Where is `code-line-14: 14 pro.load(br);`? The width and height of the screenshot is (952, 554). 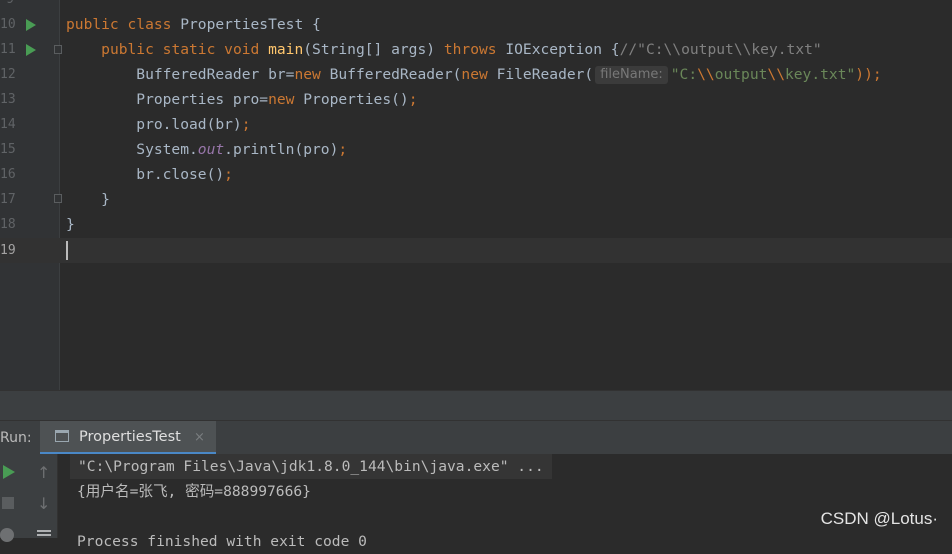
code-line-14: 14 pro.load(br); is located at coordinates (476, 124).